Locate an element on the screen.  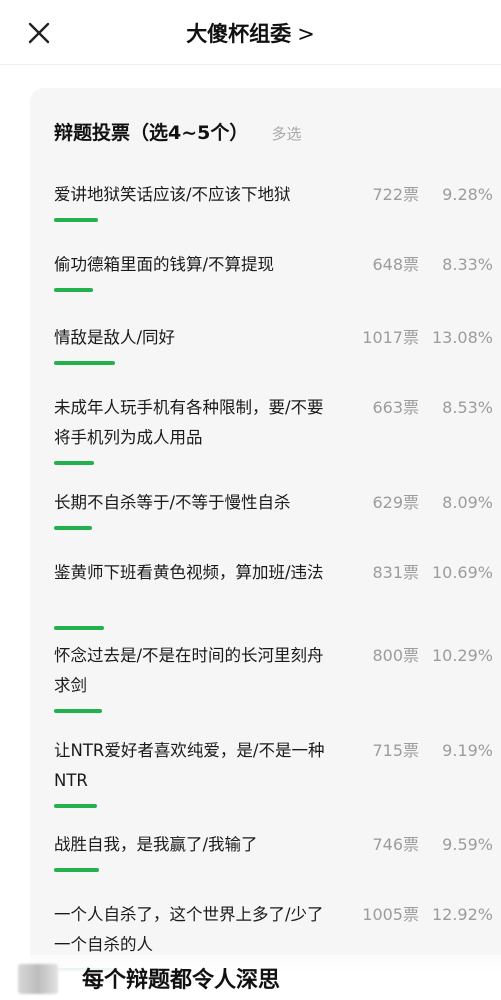
poll-option: 偷功德箱里面的钱算/不算提现 648票 8.33% is located at coordinates (276, 271).